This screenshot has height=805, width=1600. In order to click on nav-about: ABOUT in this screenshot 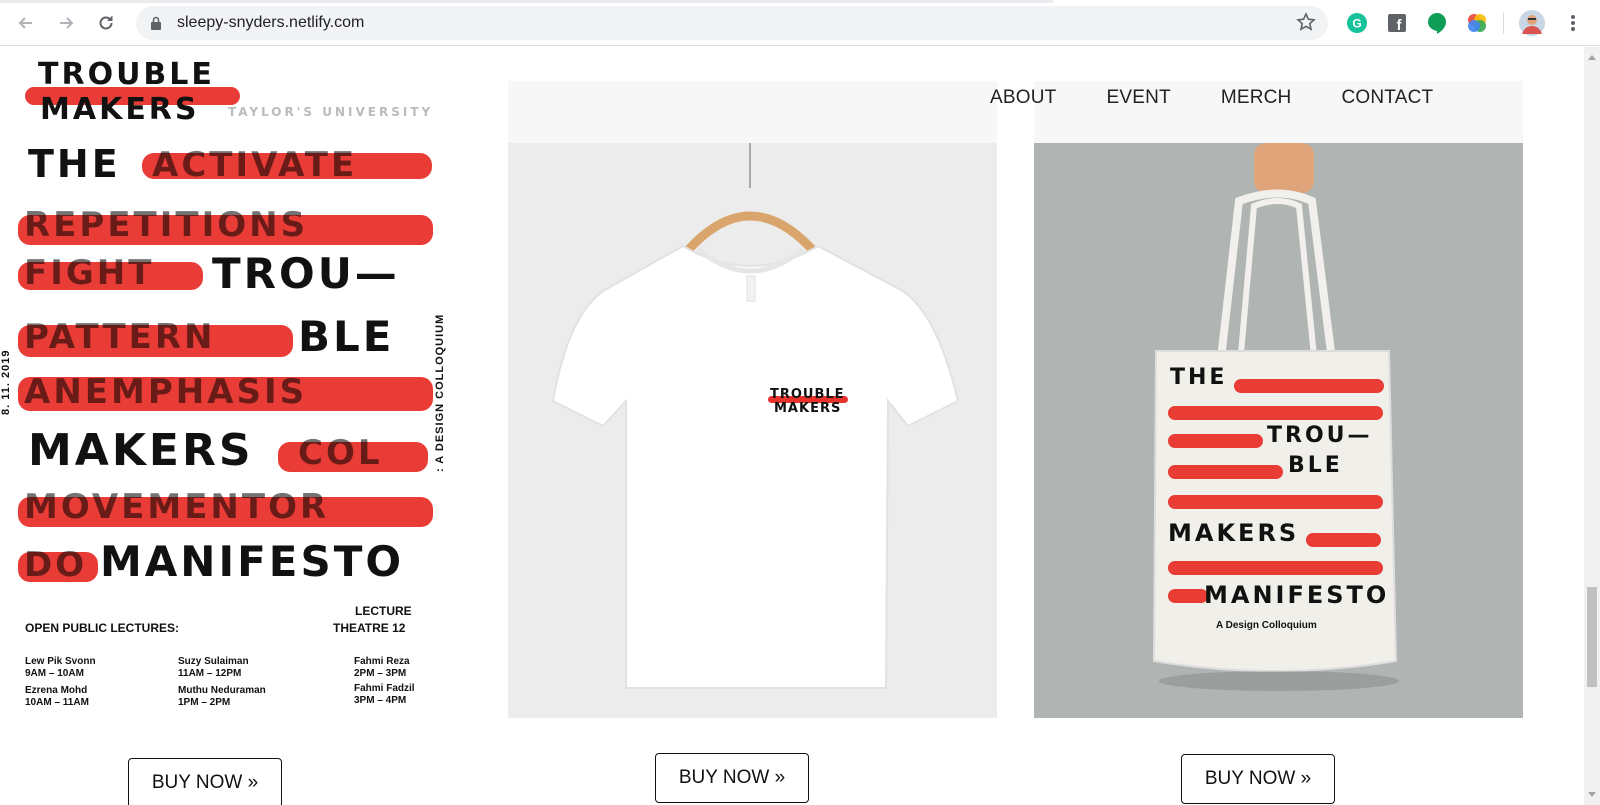, I will do `click(1023, 98)`.